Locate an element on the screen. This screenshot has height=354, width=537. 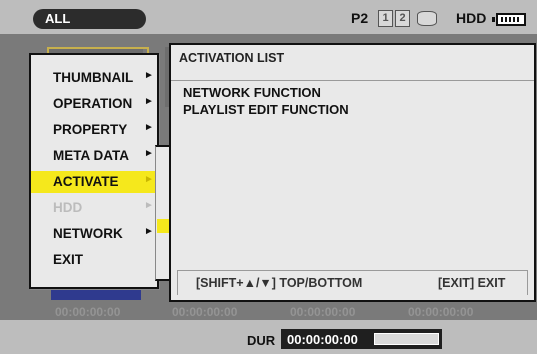
panel-footer: [SHIFT+▲/▼] TOP/BOTTOM [EXIT] EXIT is located at coordinates (352, 282).